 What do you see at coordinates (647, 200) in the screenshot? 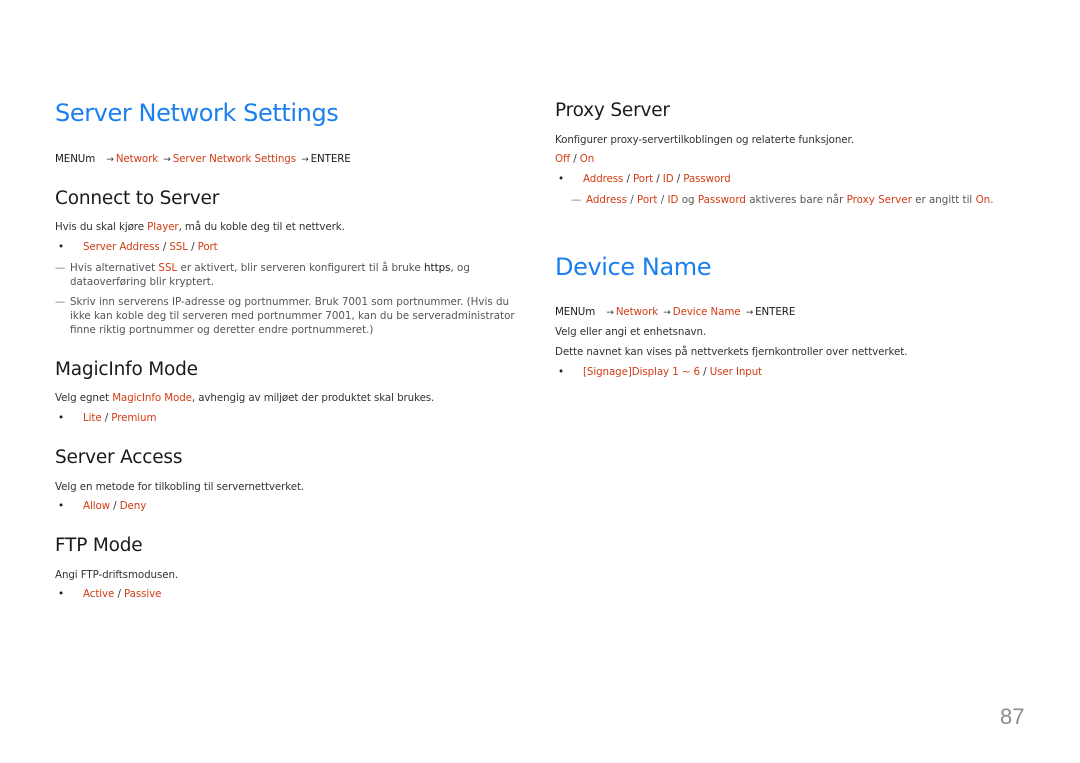
I see `port-term: Port` at bounding box center [647, 200].